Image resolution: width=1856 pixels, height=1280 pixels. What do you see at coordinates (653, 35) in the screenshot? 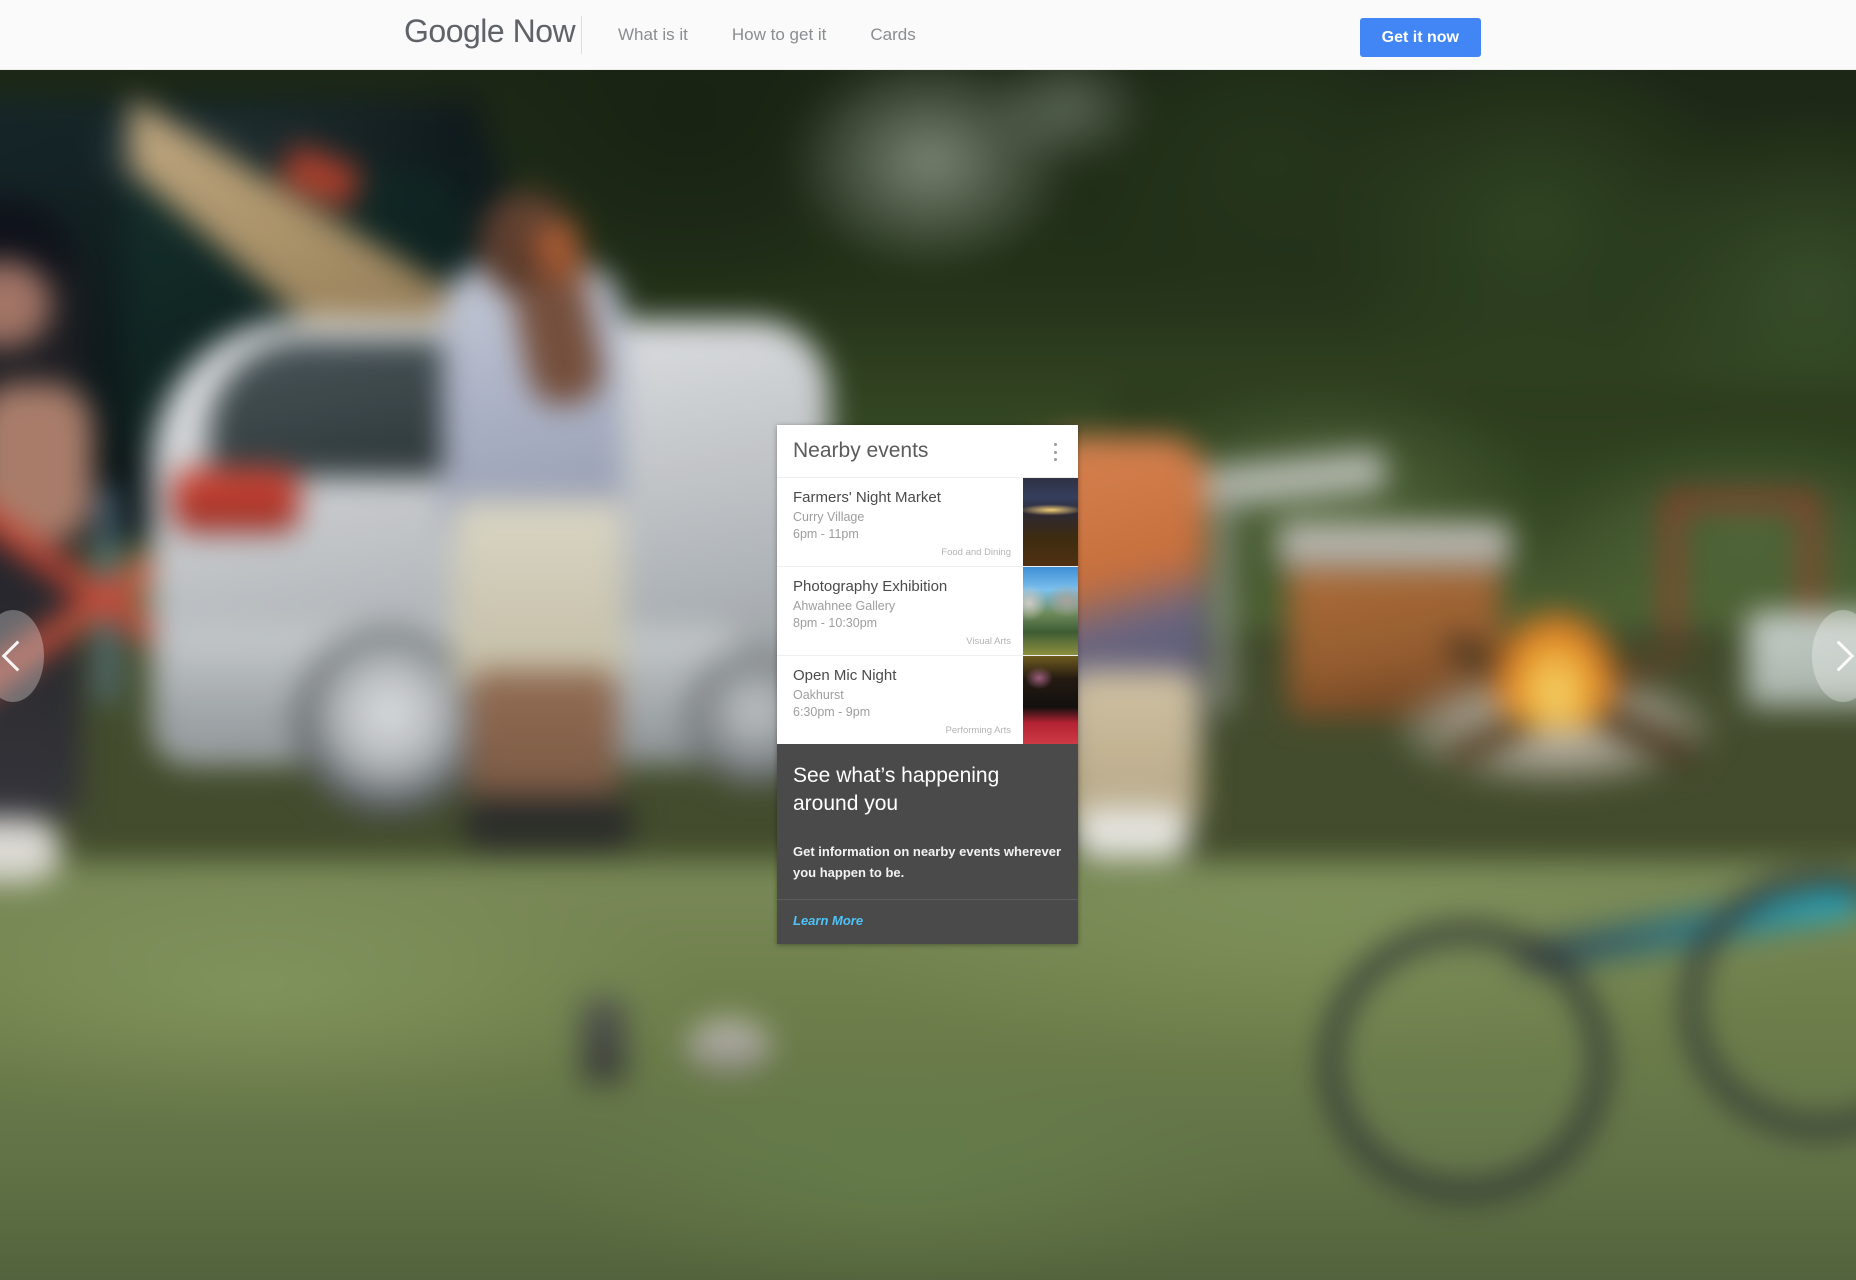
I see `nav-what-is-it: What is it` at bounding box center [653, 35].